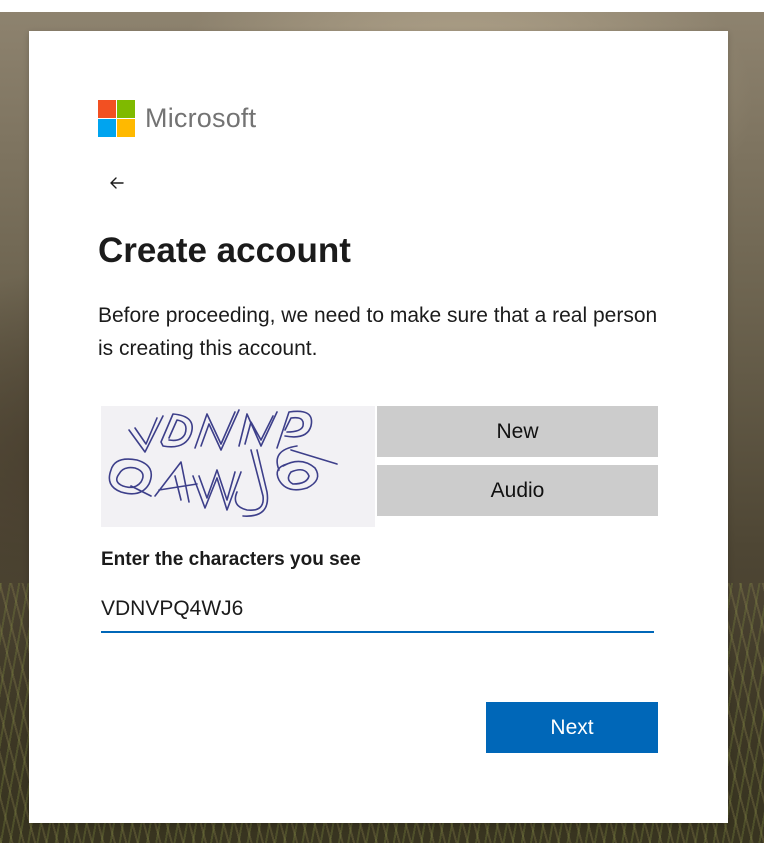  I want to click on captcha-input, so click(377, 610).